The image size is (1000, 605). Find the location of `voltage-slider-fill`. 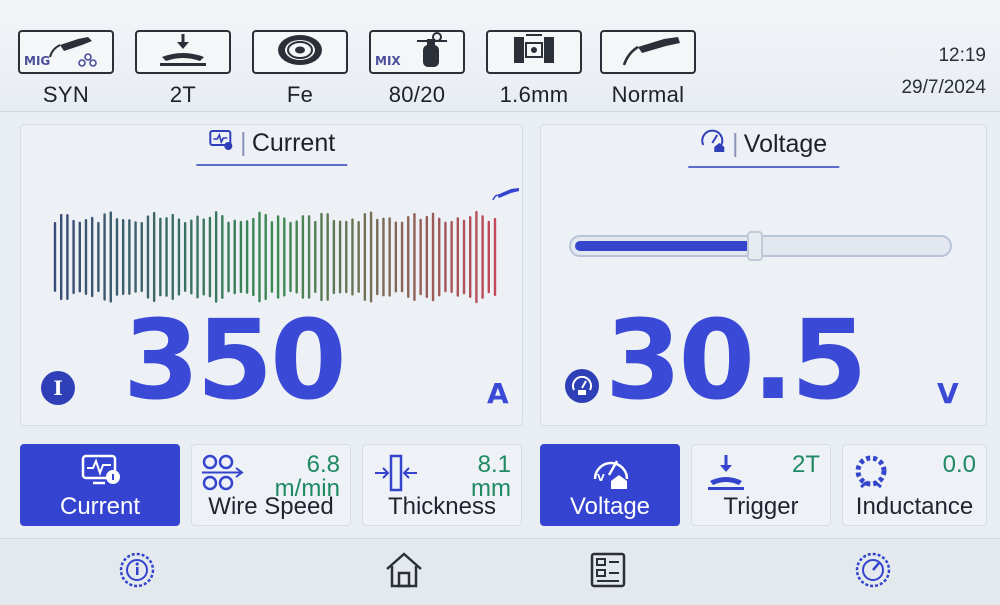

voltage-slider-fill is located at coordinates (663, 246).